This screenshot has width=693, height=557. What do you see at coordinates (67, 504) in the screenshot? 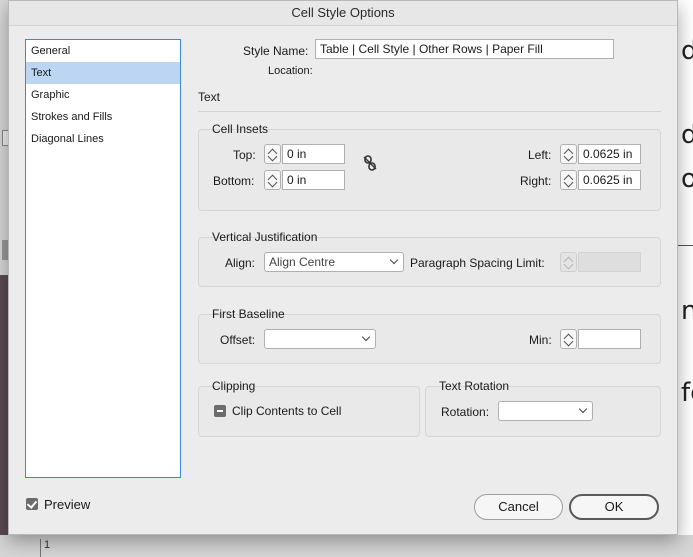
I see `preview-label: Preview` at bounding box center [67, 504].